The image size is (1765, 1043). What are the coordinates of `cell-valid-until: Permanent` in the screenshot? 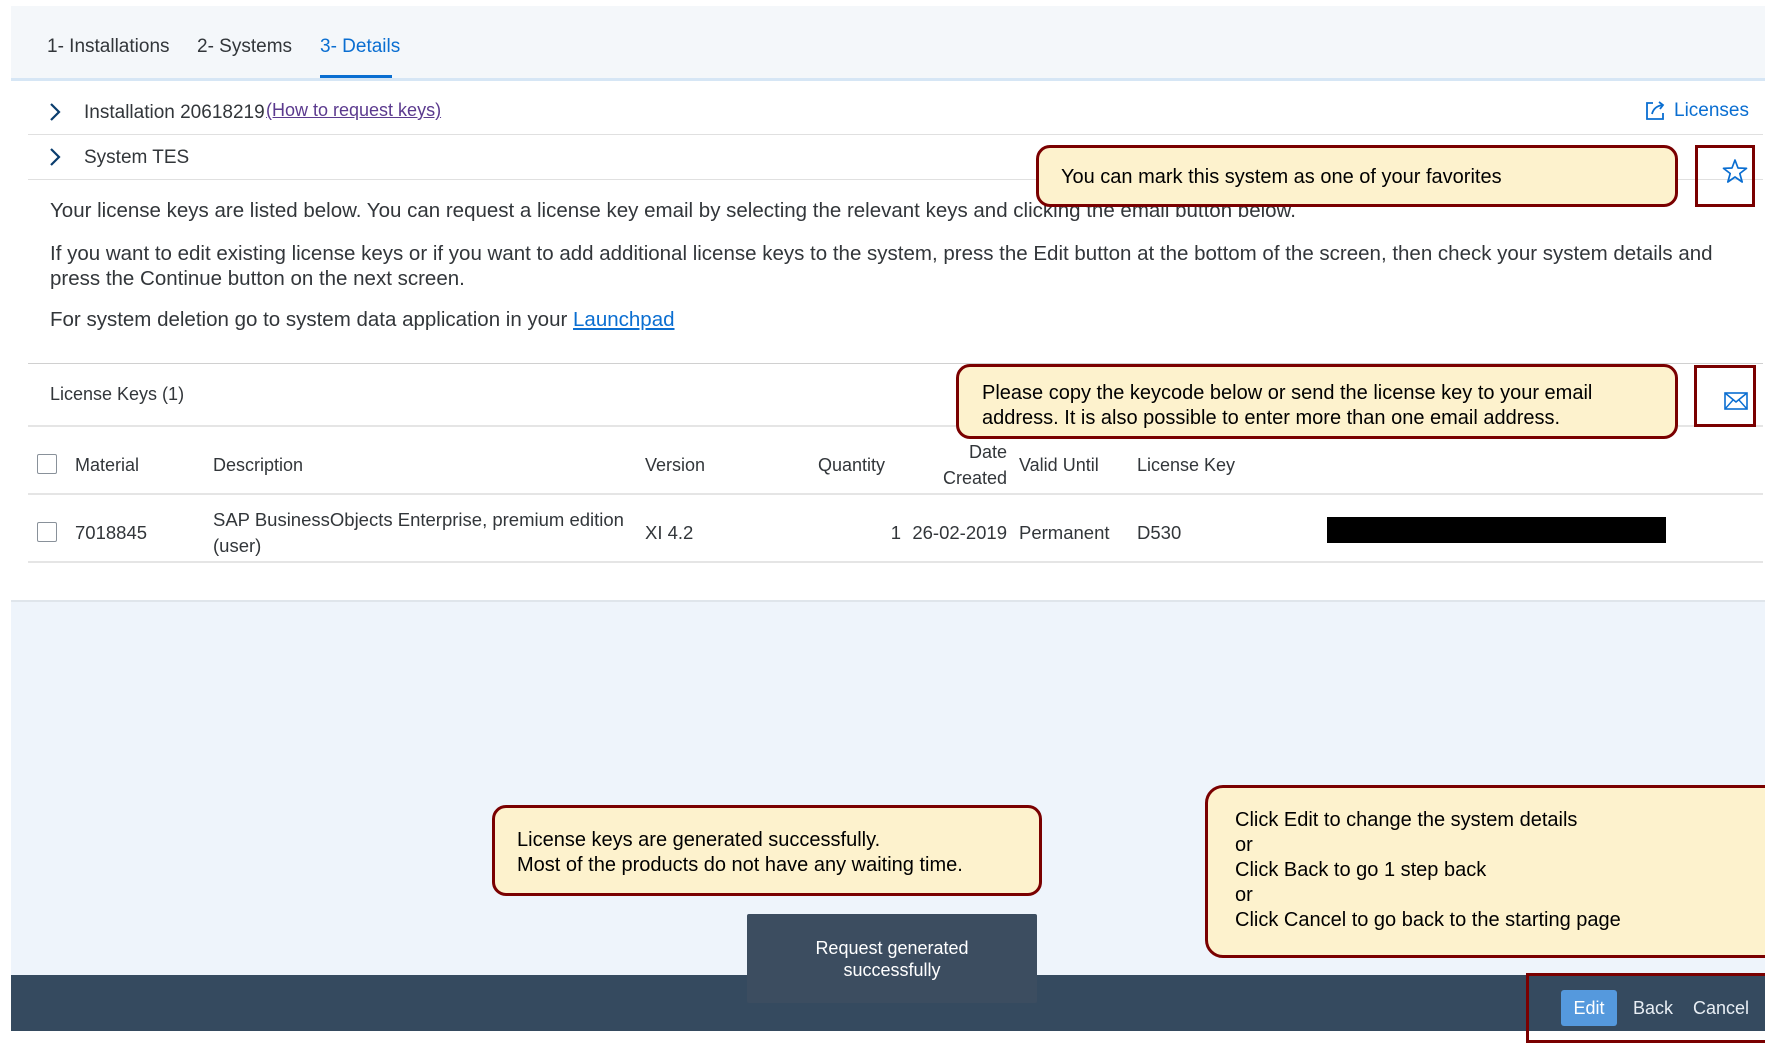 It's located at (1064, 532).